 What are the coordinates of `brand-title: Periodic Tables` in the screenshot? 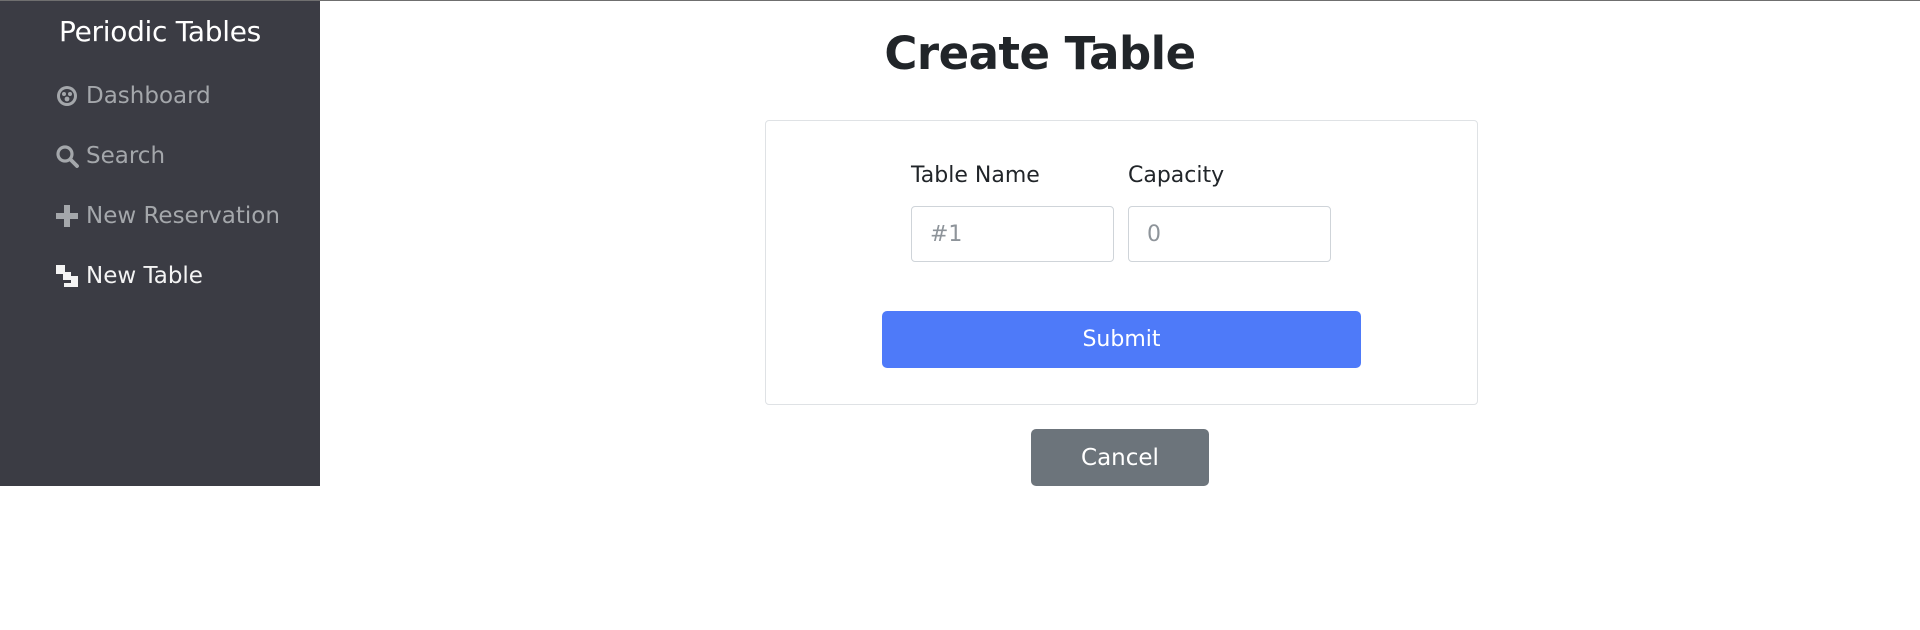 It's located at (160, 31).